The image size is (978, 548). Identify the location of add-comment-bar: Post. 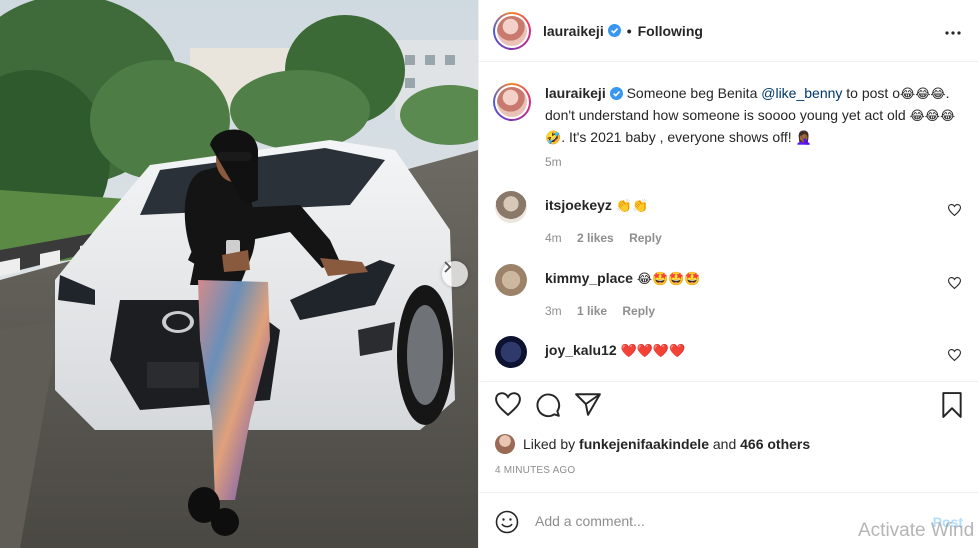
(728, 520).